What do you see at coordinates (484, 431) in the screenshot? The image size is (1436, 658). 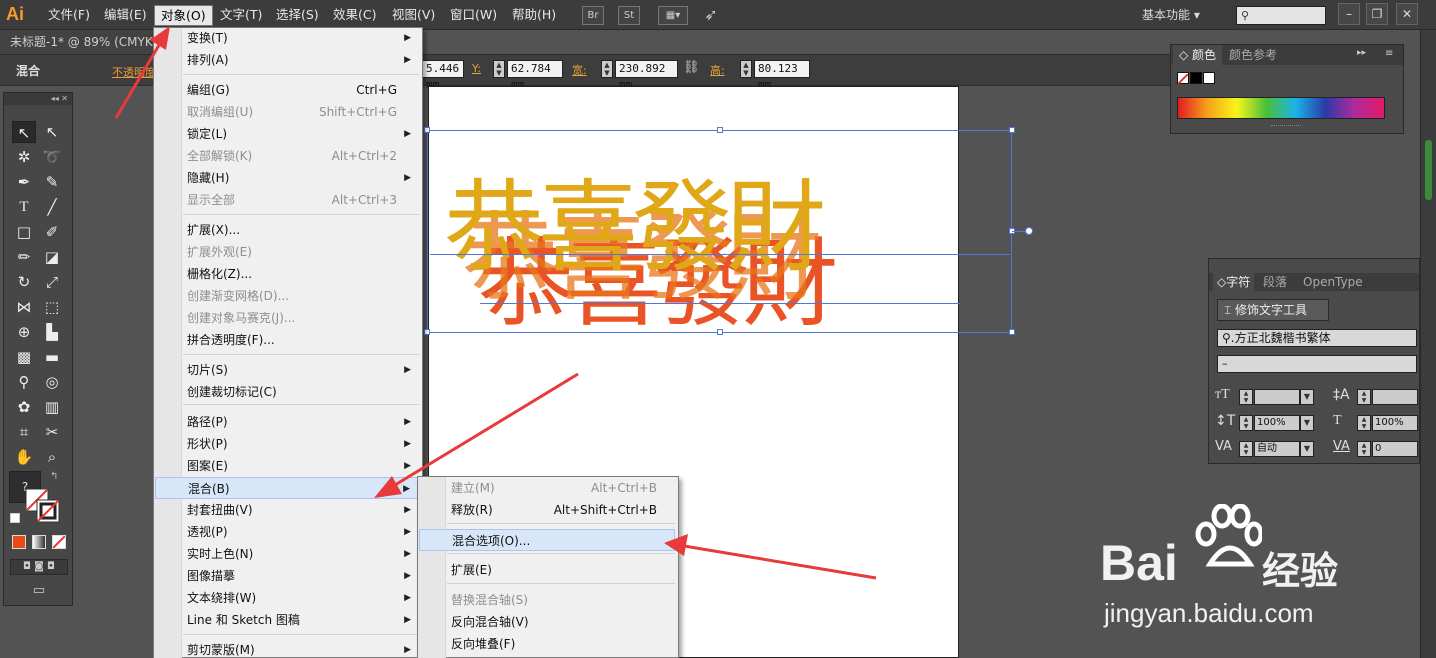 I see `arrow-to-blend-item` at bounding box center [484, 431].